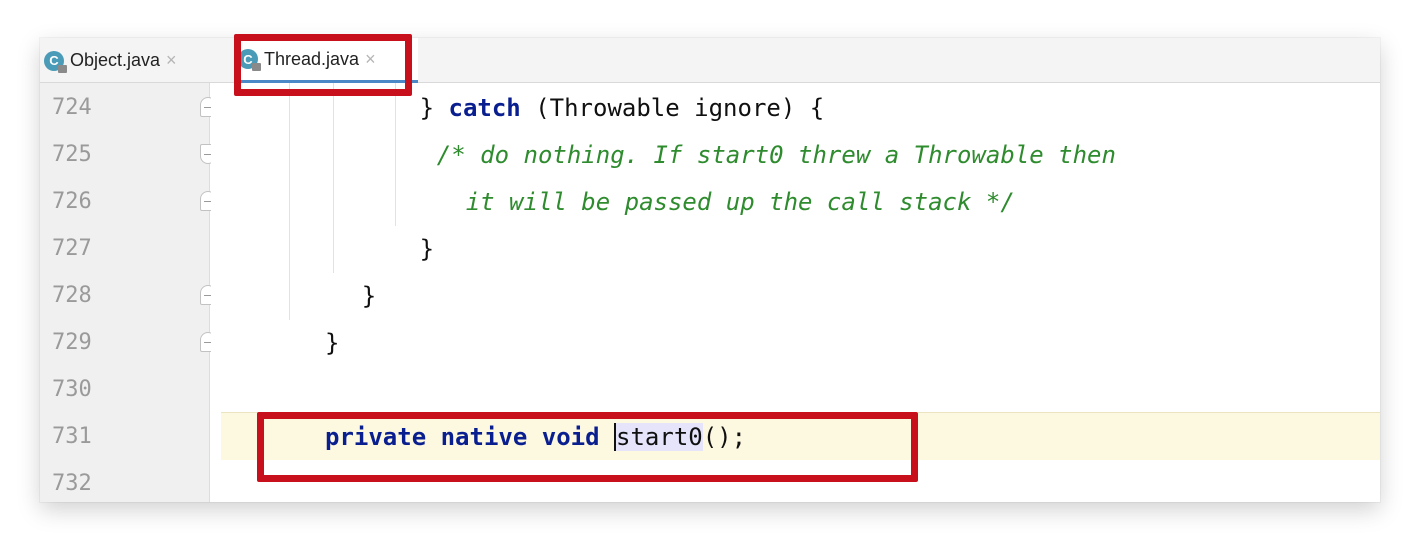  I want to click on line-number: 727, so click(72, 248).